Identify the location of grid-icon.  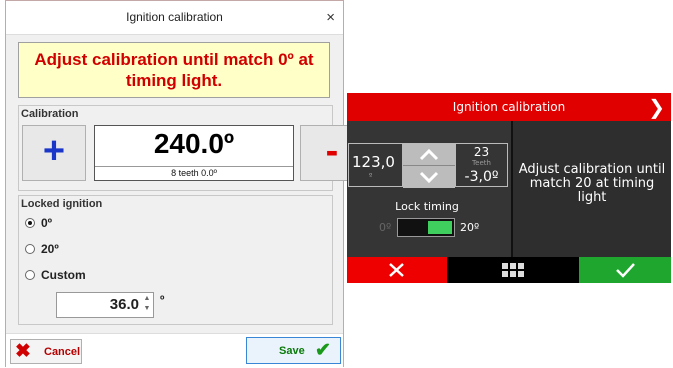
(513, 270).